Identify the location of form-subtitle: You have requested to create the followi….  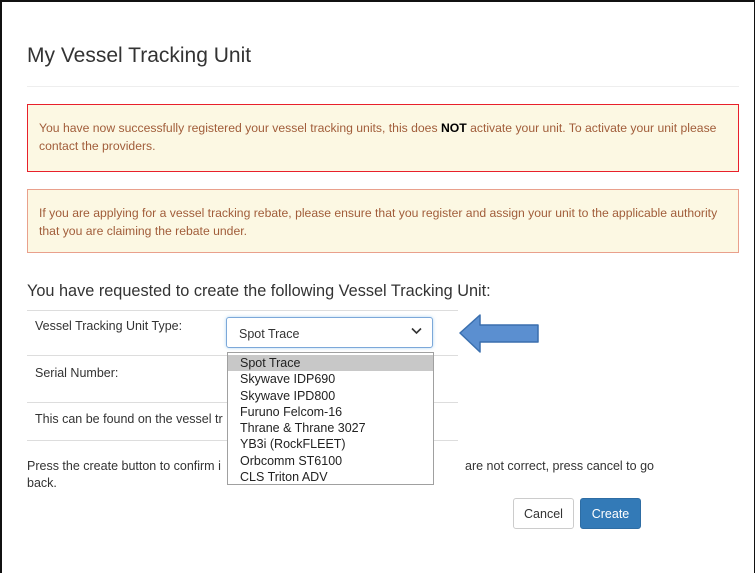
(259, 291).